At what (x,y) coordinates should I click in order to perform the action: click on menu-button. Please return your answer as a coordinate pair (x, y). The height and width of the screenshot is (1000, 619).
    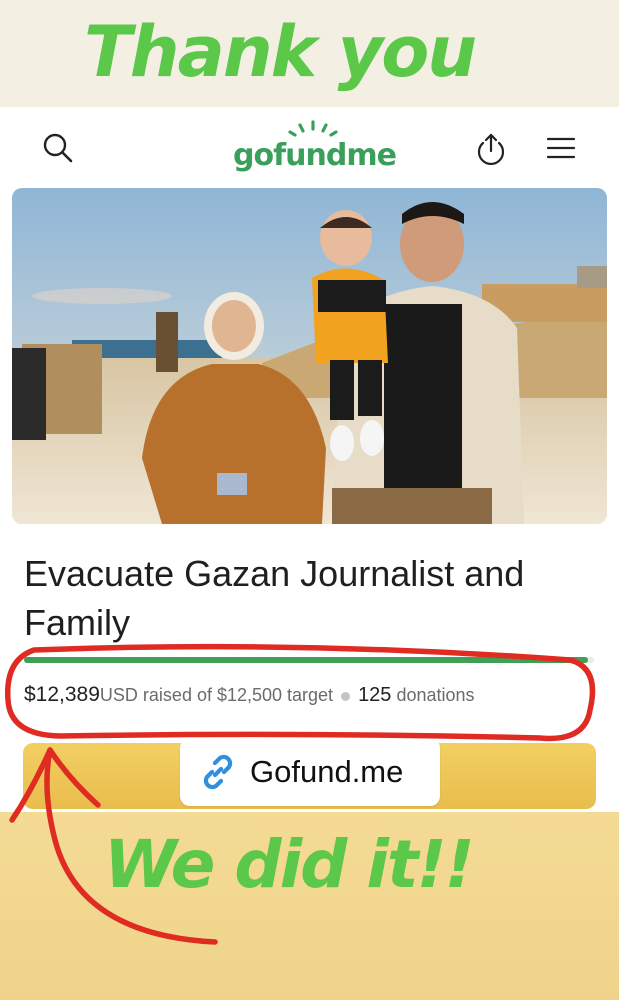
    Looking at the image, I should click on (561, 148).